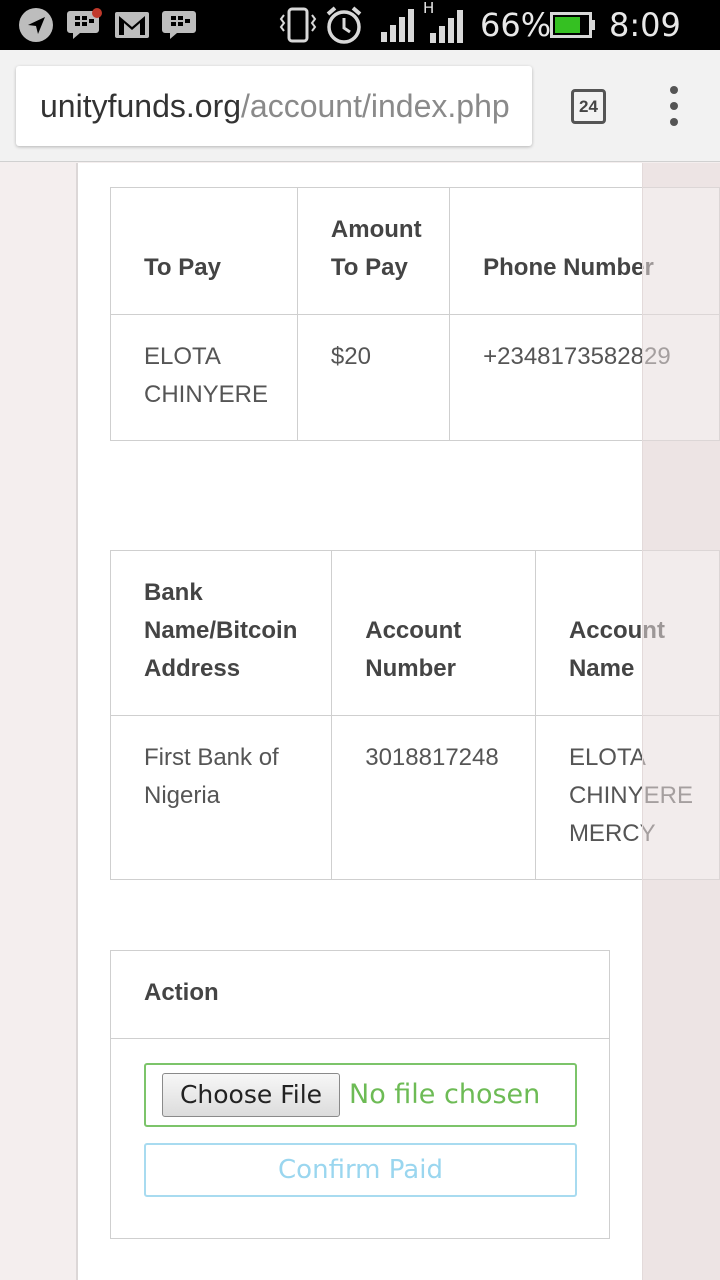 This screenshot has width=720, height=1280. What do you see at coordinates (86, 25) in the screenshot?
I see `bbm-notification-icon` at bounding box center [86, 25].